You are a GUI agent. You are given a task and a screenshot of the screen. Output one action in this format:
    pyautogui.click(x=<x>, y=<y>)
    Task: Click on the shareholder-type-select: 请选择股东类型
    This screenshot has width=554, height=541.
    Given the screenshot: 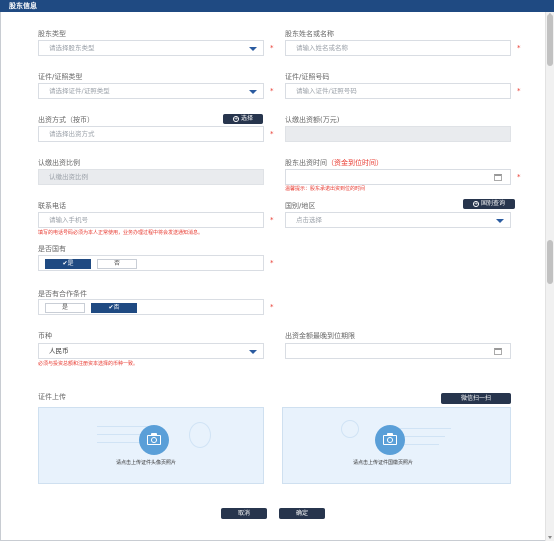 What is the action you would take?
    pyautogui.click(x=151, y=48)
    